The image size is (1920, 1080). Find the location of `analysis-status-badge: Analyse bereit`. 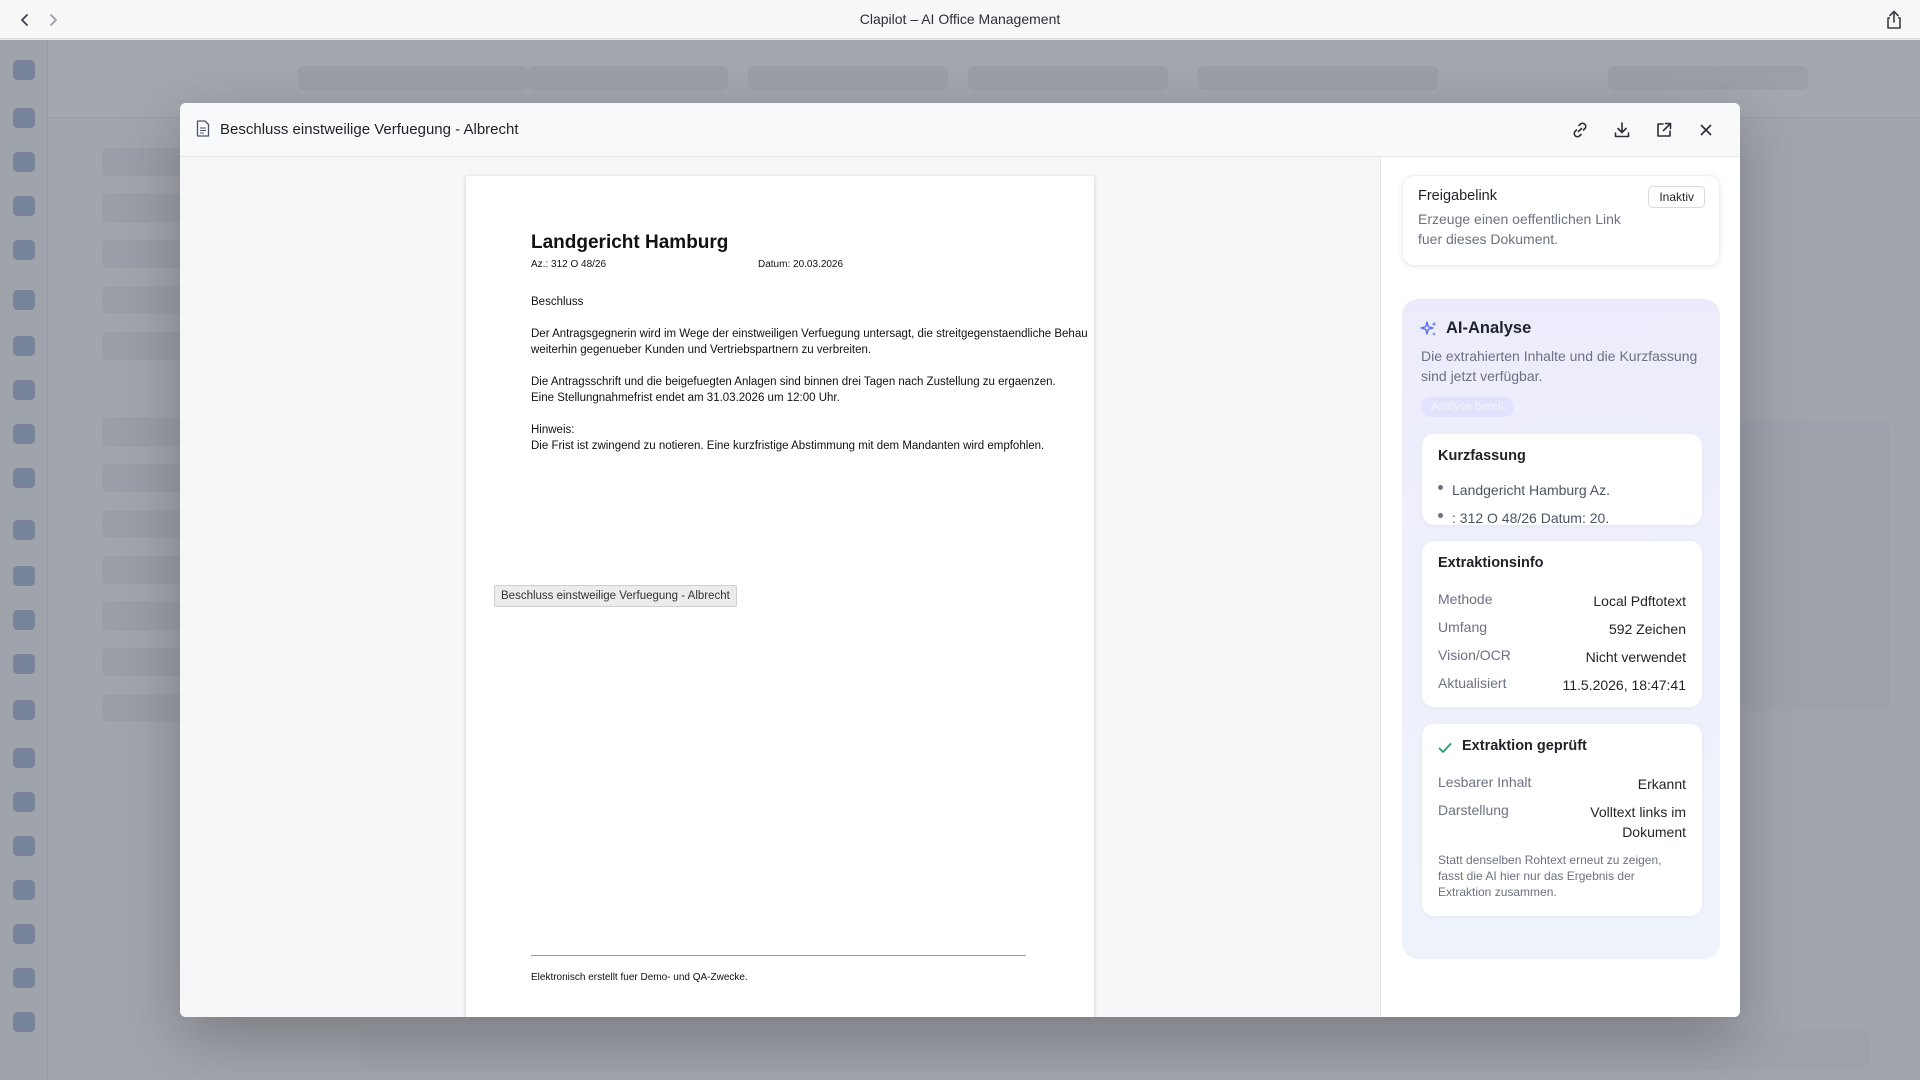

analysis-status-badge: Analyse bereit is located at coordinates (1467, 407).